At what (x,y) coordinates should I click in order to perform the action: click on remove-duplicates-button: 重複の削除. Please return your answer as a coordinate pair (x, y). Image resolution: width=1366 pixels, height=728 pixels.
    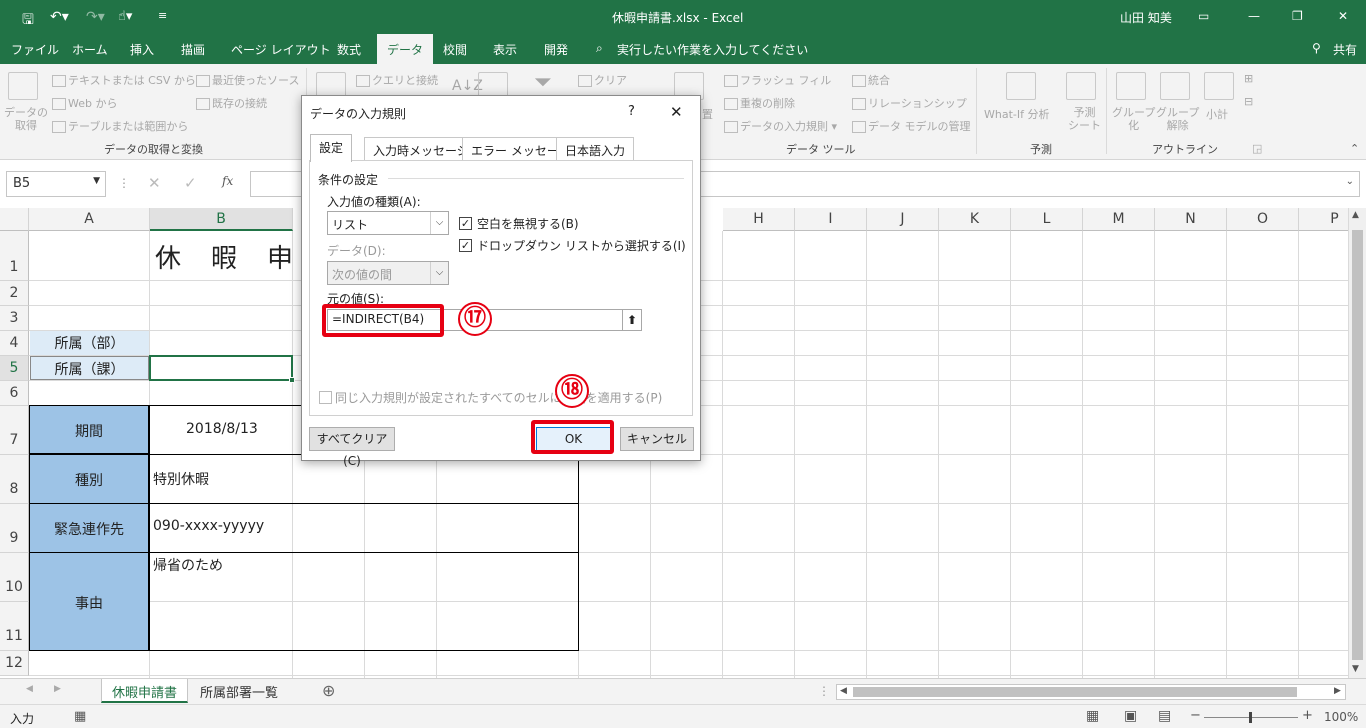
    Looking at the image, I should click on (759, 103).